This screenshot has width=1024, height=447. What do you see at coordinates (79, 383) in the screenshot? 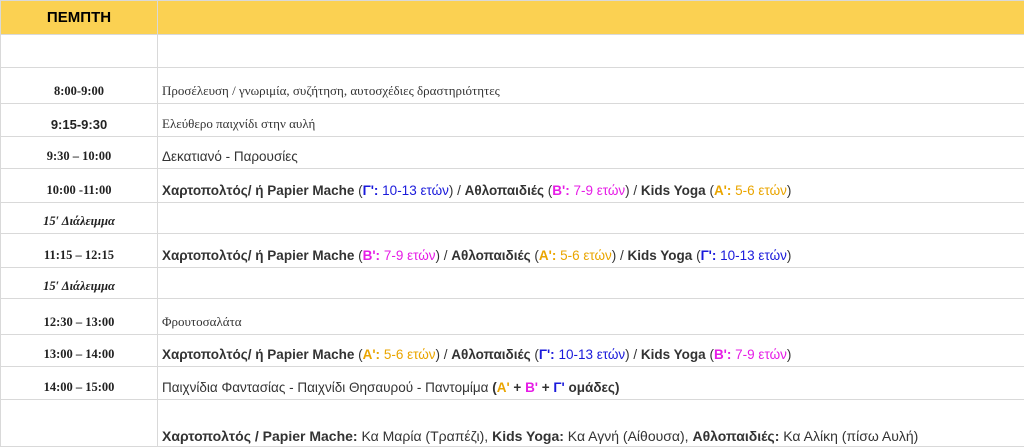
I see `time-cell: 14:00 – 15:00` at bounding box center [79, 383].